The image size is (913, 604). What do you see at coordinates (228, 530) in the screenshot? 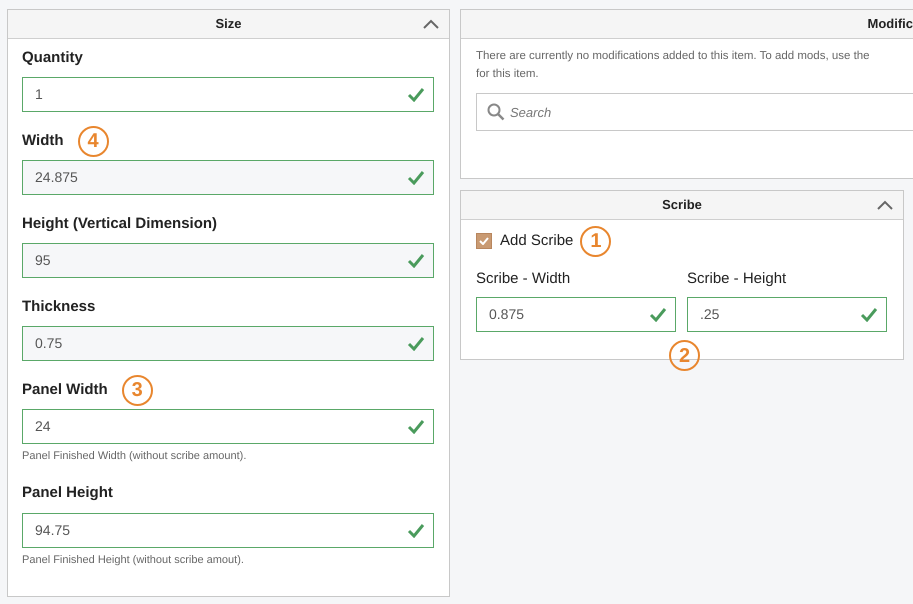
I see `input-field: 94.75` at bounding box center [228, 530].